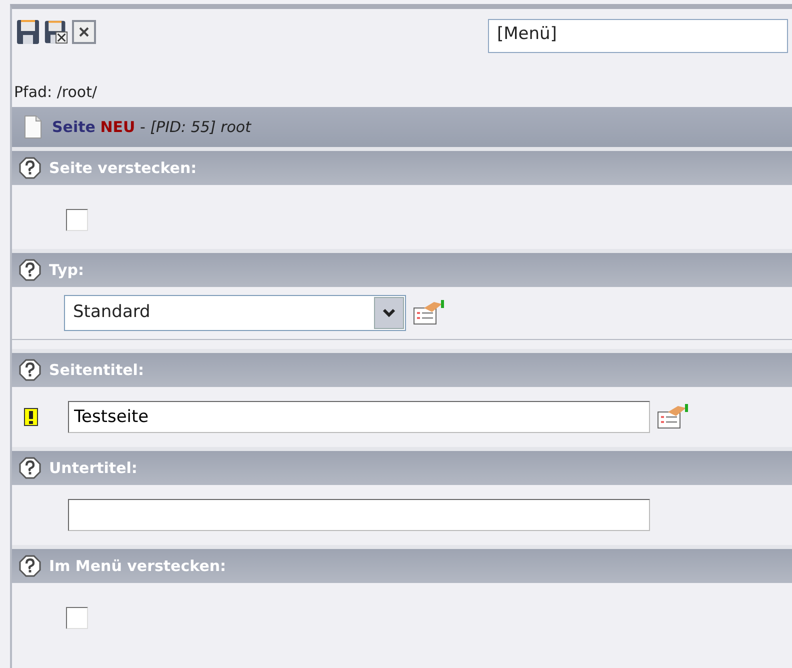  Describe the element at coordinates (84, 32) in the screenshot. I see `close-icon` at that location.